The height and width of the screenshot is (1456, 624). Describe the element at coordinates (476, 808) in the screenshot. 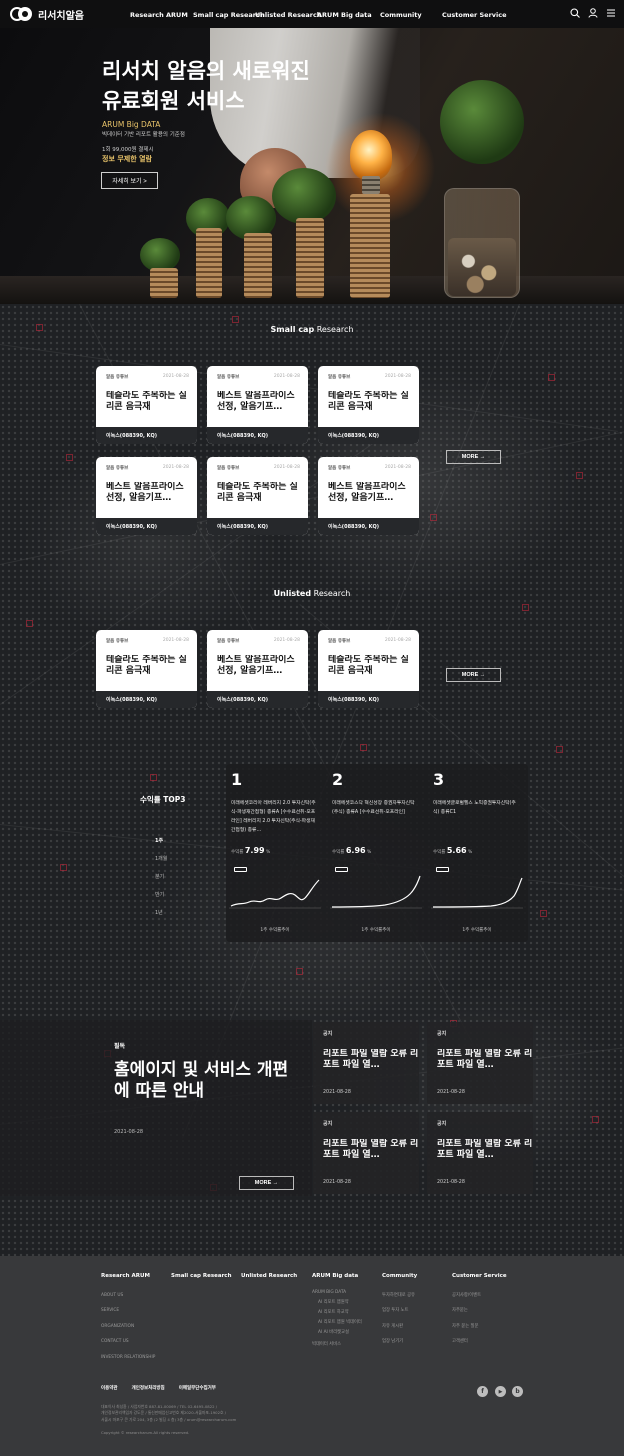

I see `rank-fund-name: 미래에셋글로벌헬스 노믹증권투자신탁(주식) 종류C1` at that location.